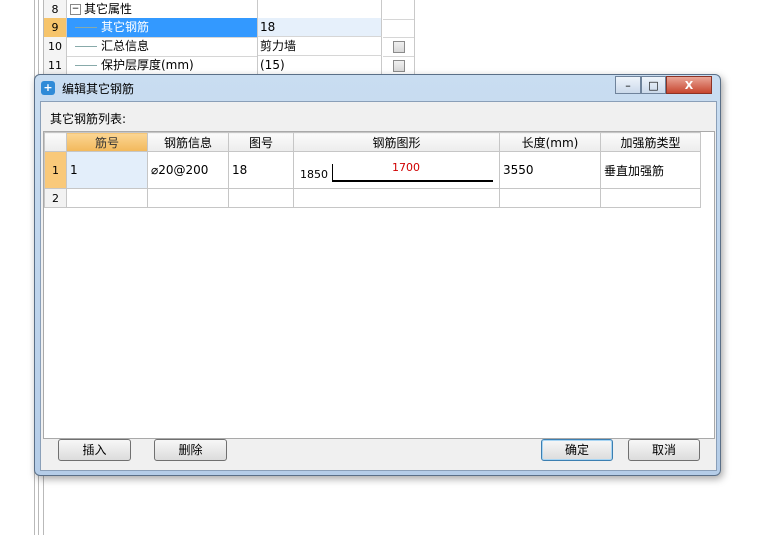  Describe the element at coordinates (55, 47) in the screenshot. I see `row-number: 10` at that location.